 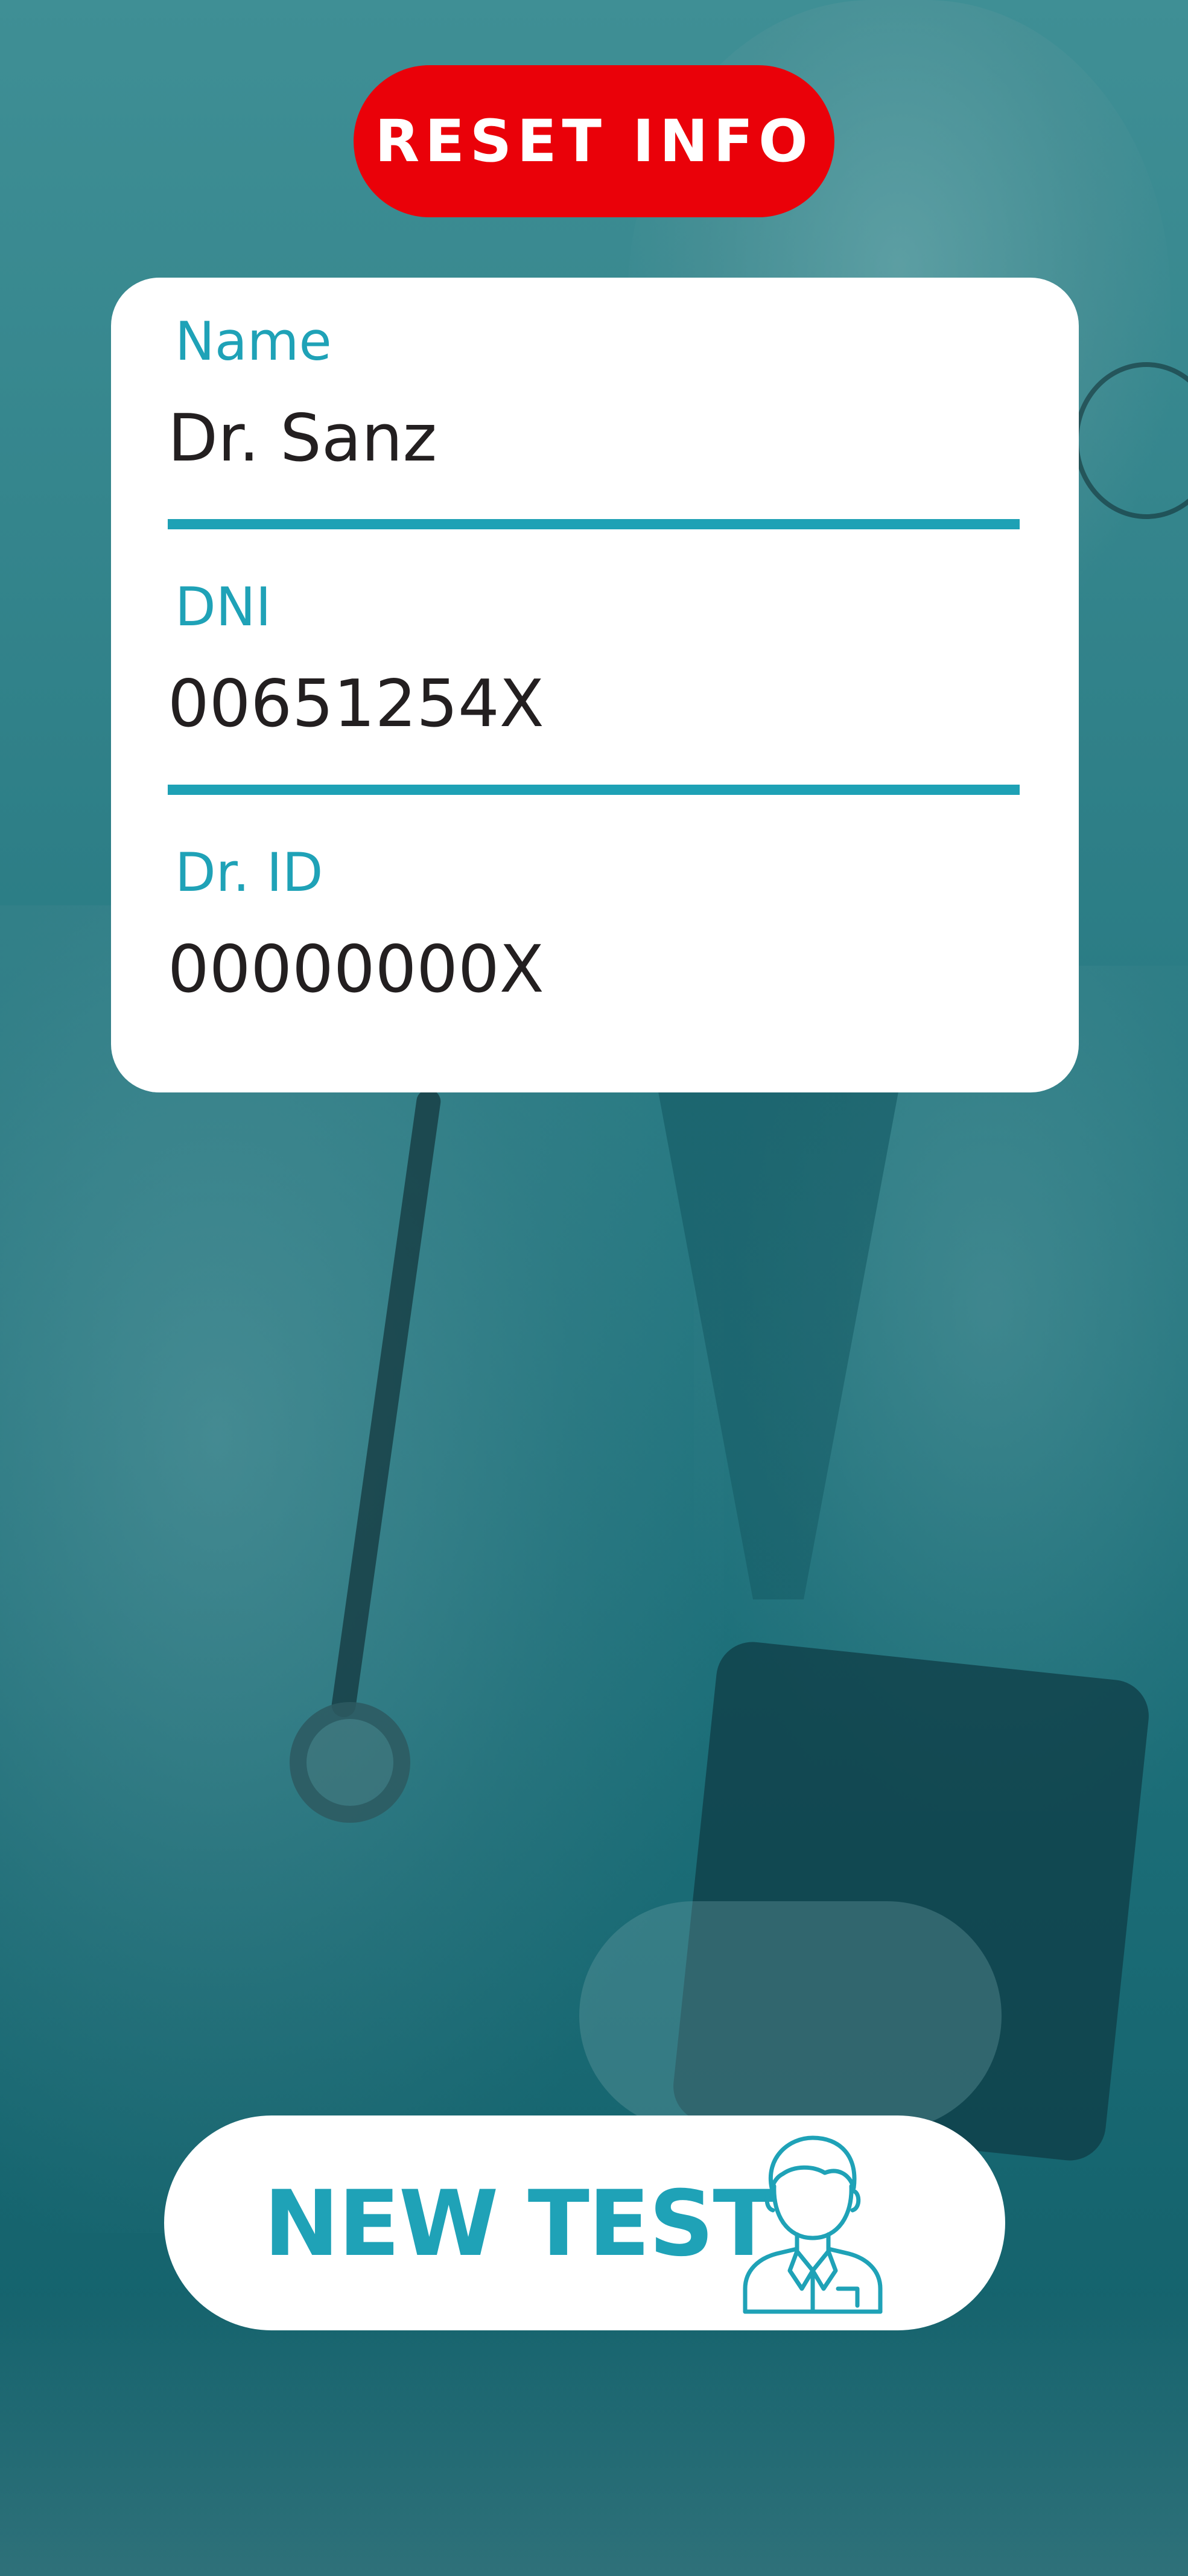 What do you see at coordinates (594, 2435) in the screenshot?
I see `background-photo-desk` at bounding box center [594, 2435].